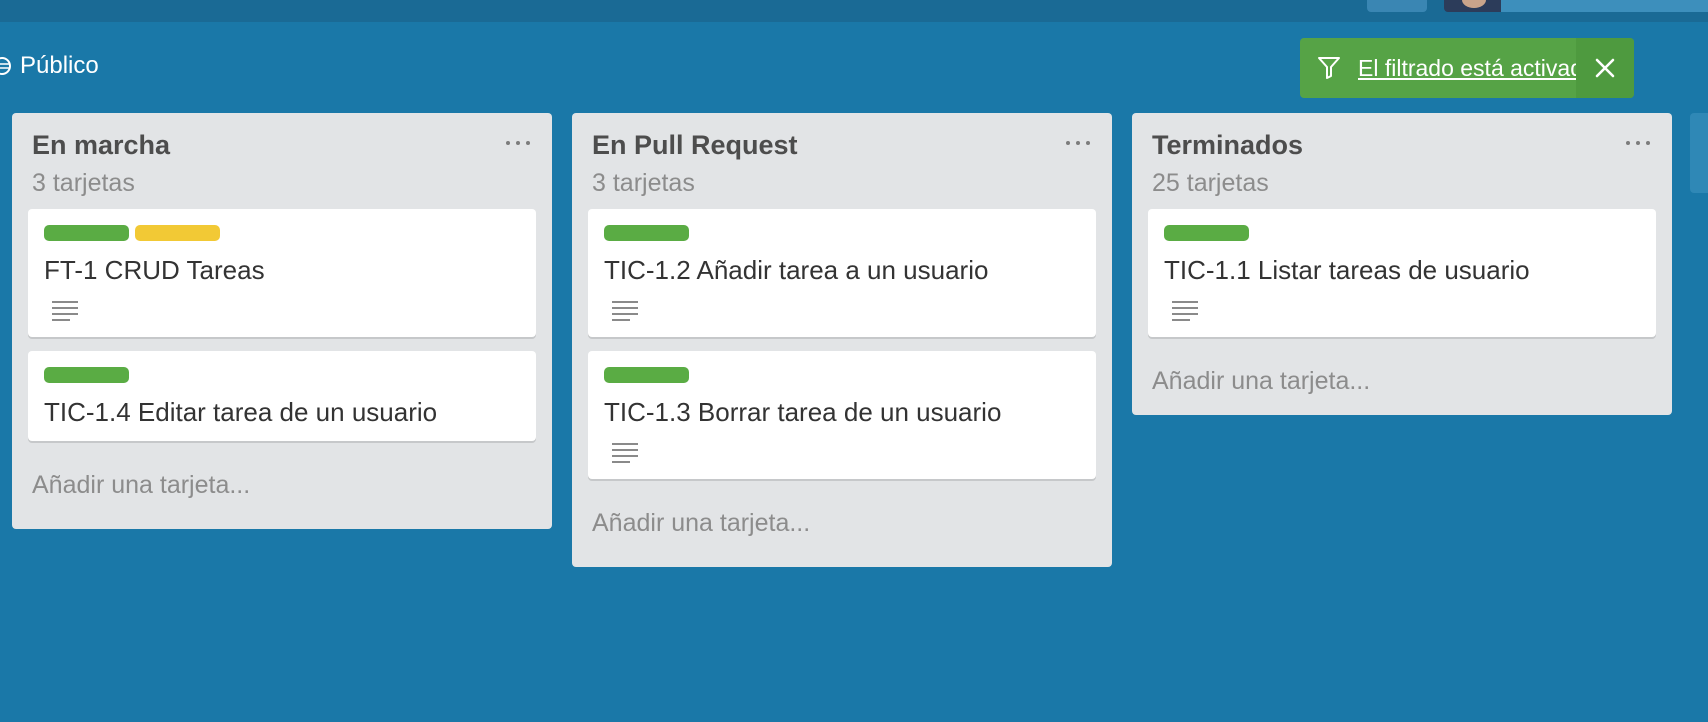 This screenshot has width=1708, height=722. What do you see at coordinates (1402, 145) in the screenshot?
I see `list-title: Terminados` at bounding box center [1402, 145].